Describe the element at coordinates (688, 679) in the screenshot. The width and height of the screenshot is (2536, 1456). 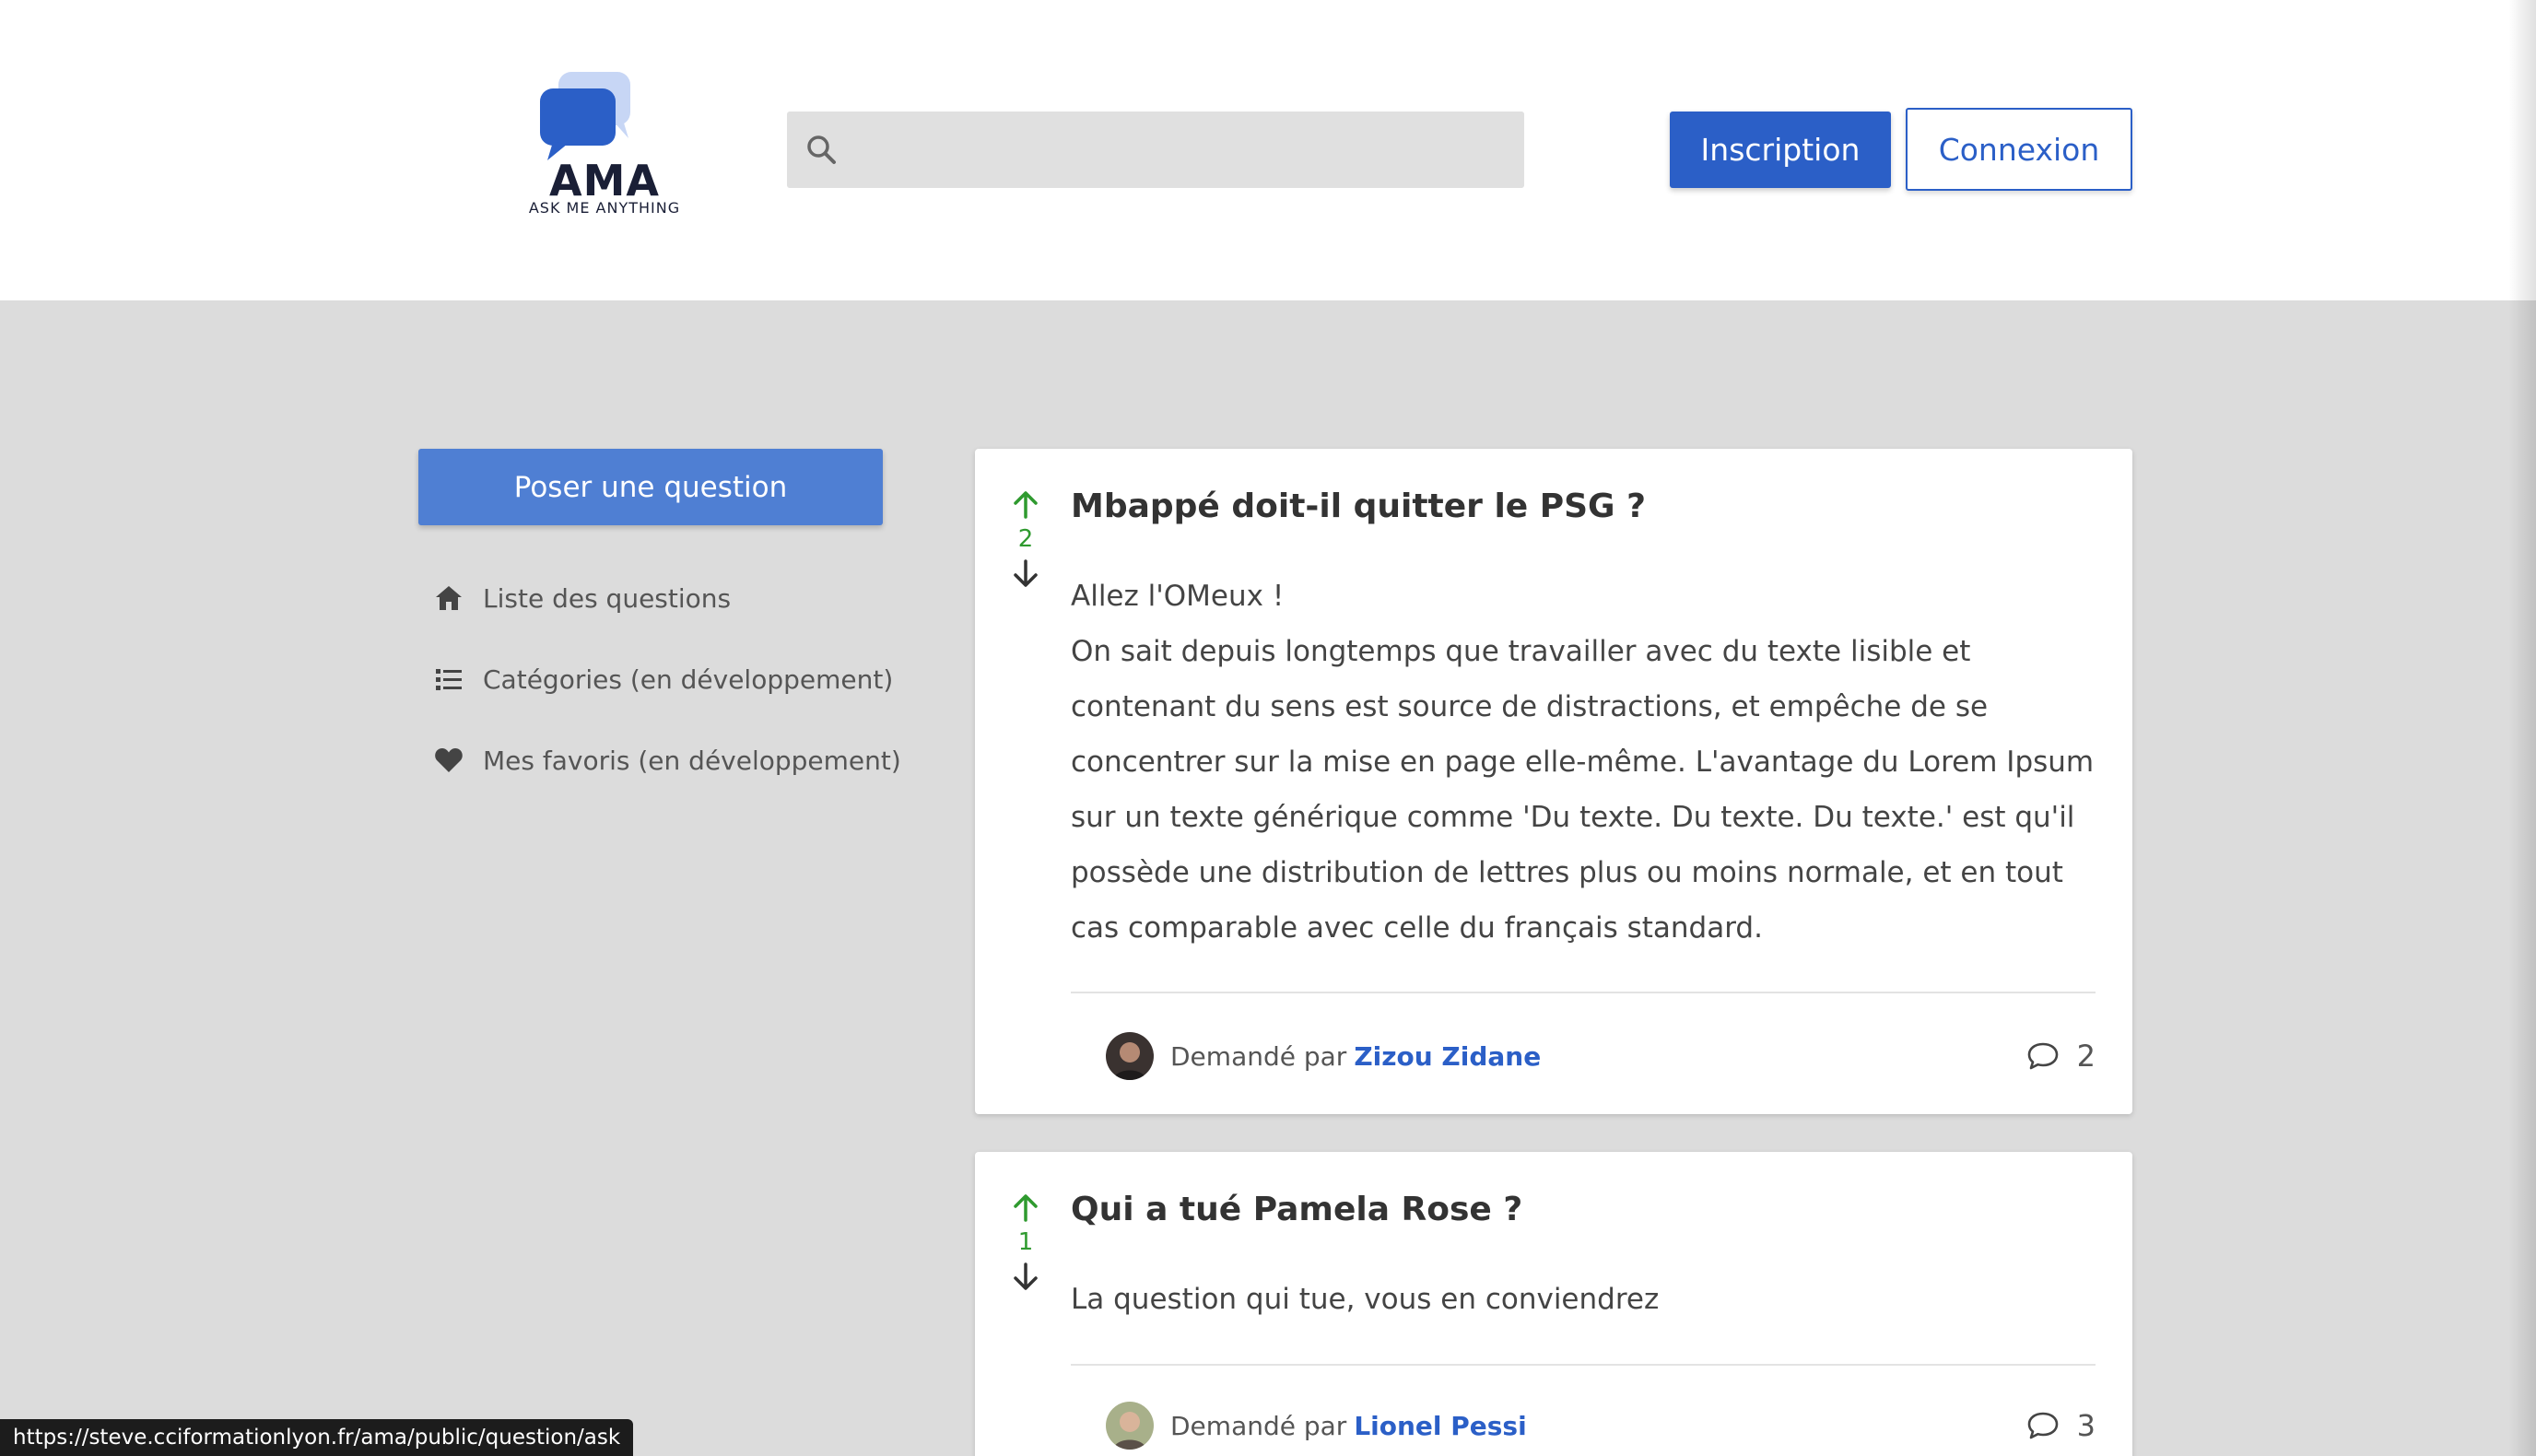
I see `sidebar-item-label: Catégories (en développement)` at that location.